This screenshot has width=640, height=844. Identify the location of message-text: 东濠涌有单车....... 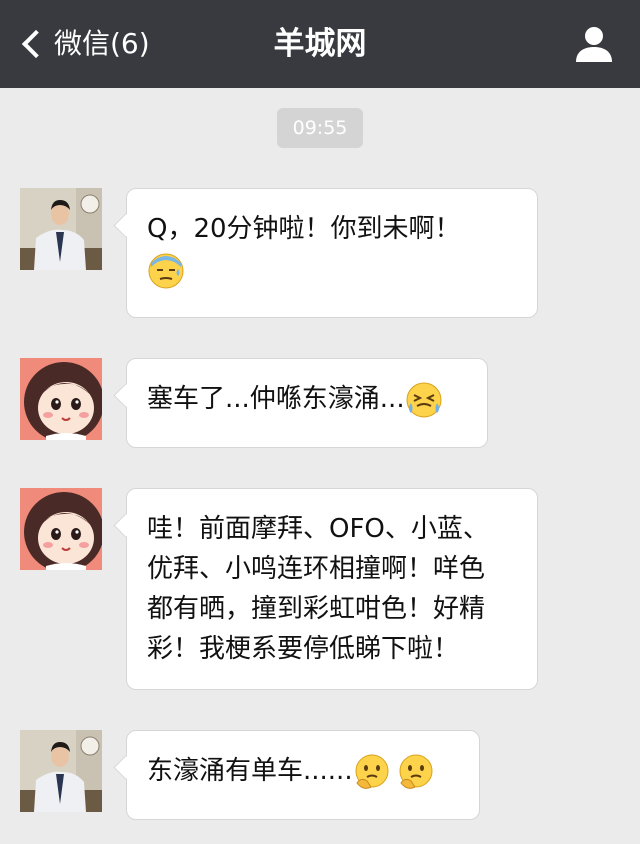
(303, 771).